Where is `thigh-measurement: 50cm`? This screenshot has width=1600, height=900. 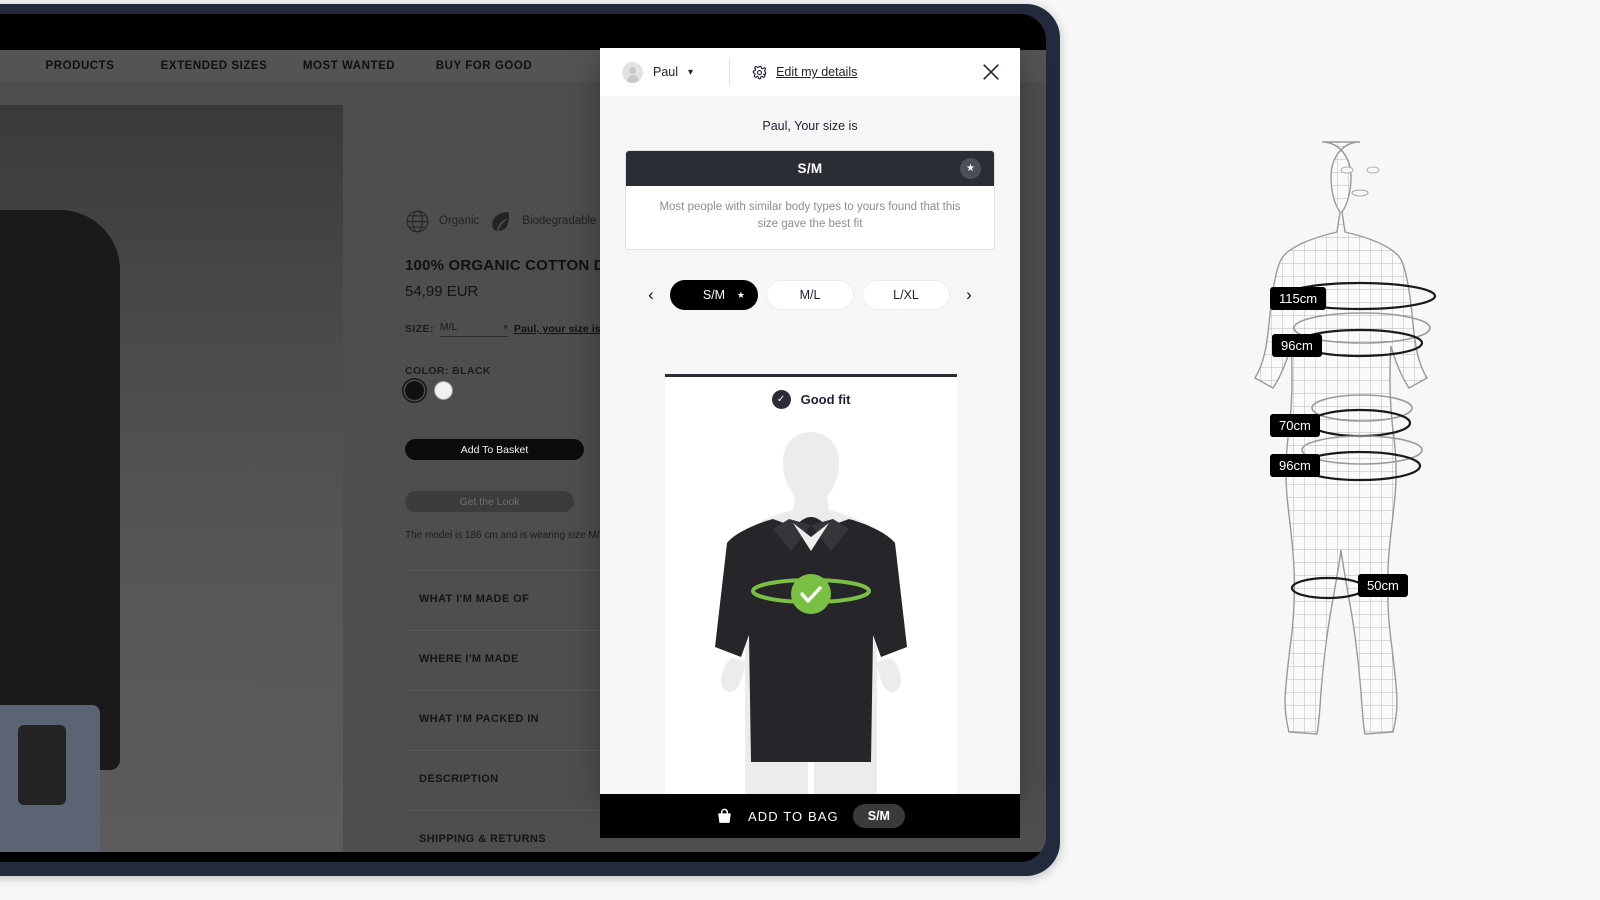 thigh-measurement: 50cm is located at coordinates (1383, 585).